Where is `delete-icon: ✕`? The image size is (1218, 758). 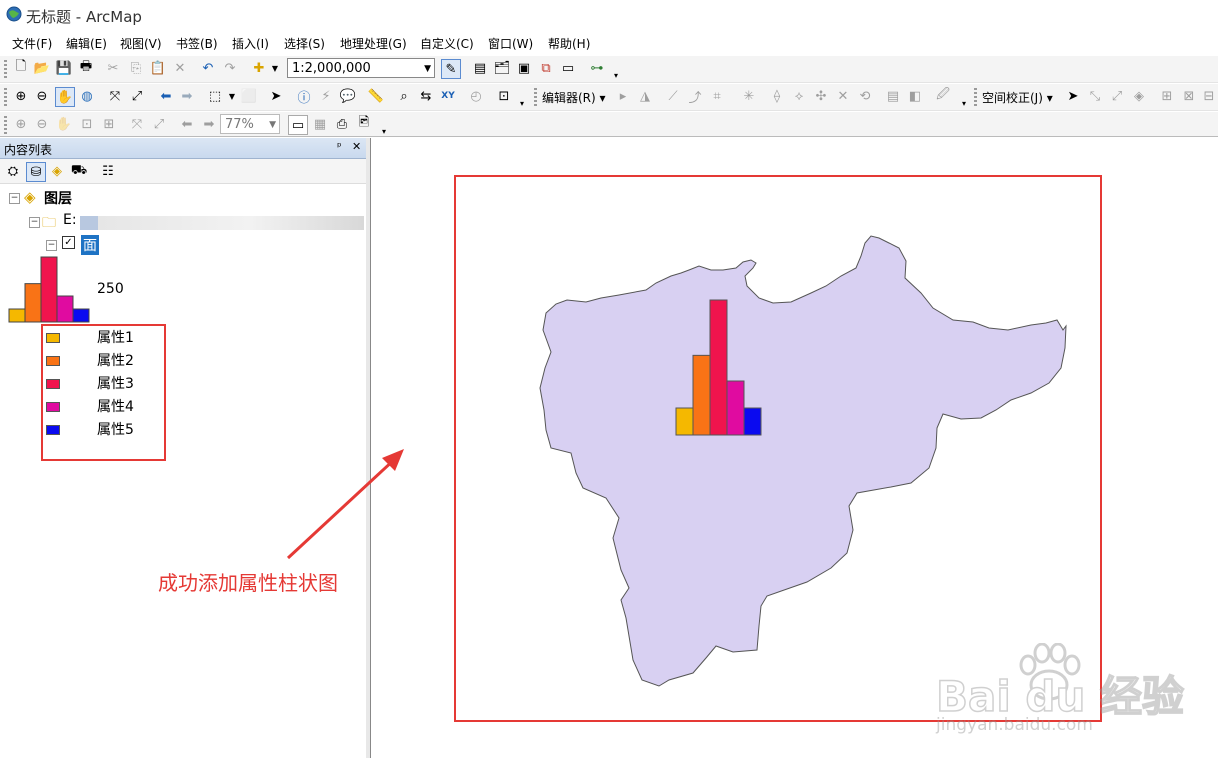 delete-icon: ✕ is located at coordinates (180, 68).